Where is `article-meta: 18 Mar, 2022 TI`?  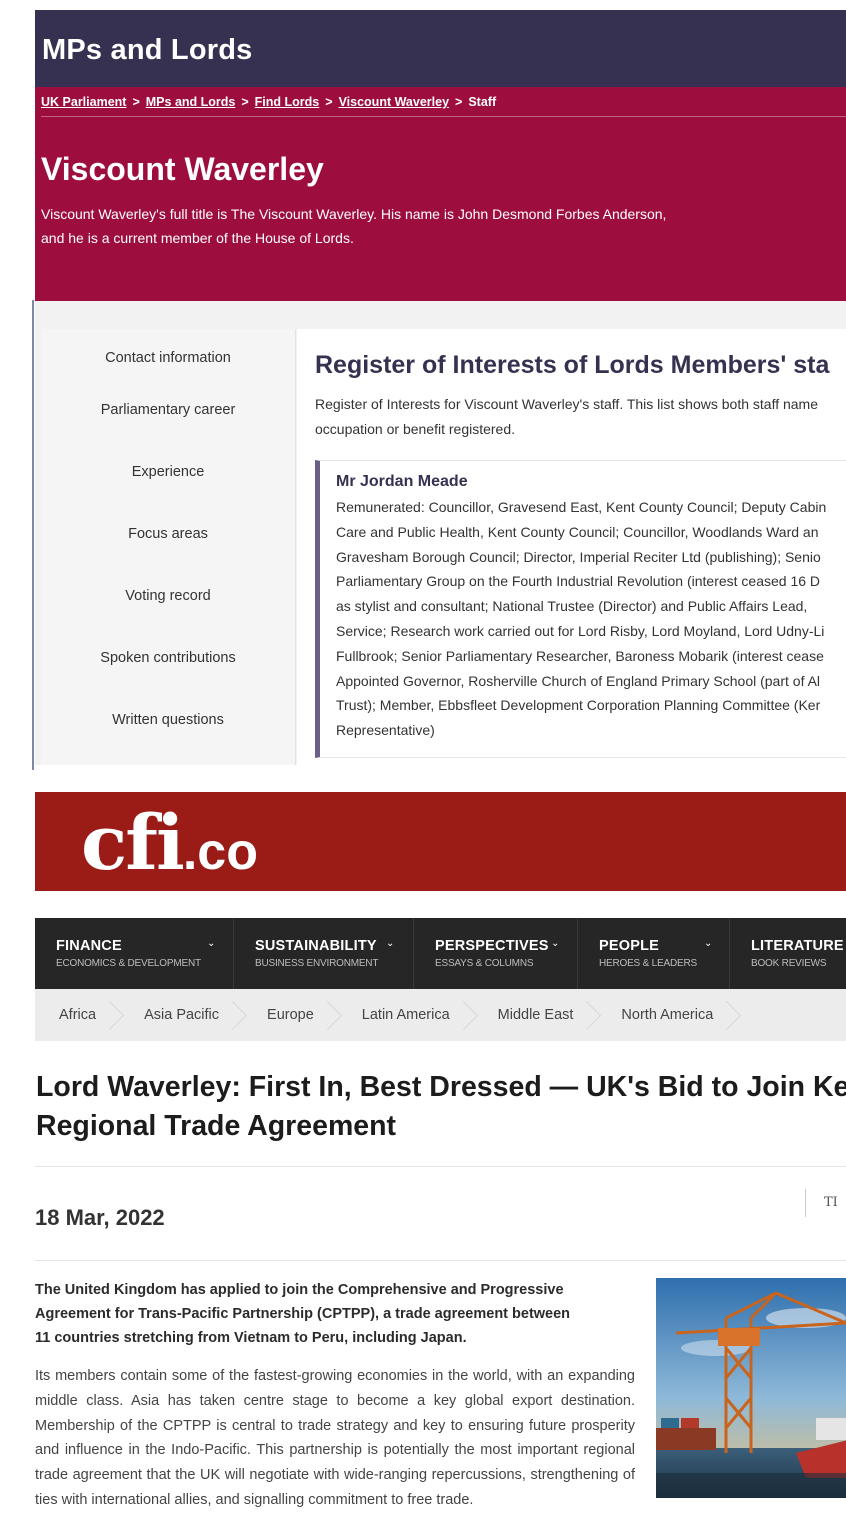 article-meta: 18 Mar, 2022 TI is located at coordinates (440, 1213).